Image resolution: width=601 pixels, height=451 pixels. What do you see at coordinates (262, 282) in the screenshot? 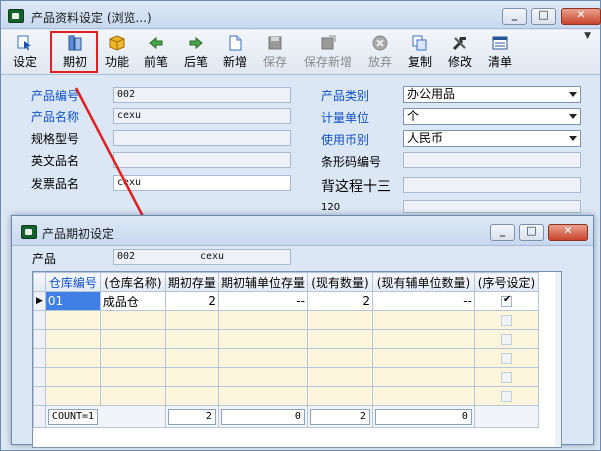
I see `col-header: 期初辅单位存量` at bounding box center [262, 282].